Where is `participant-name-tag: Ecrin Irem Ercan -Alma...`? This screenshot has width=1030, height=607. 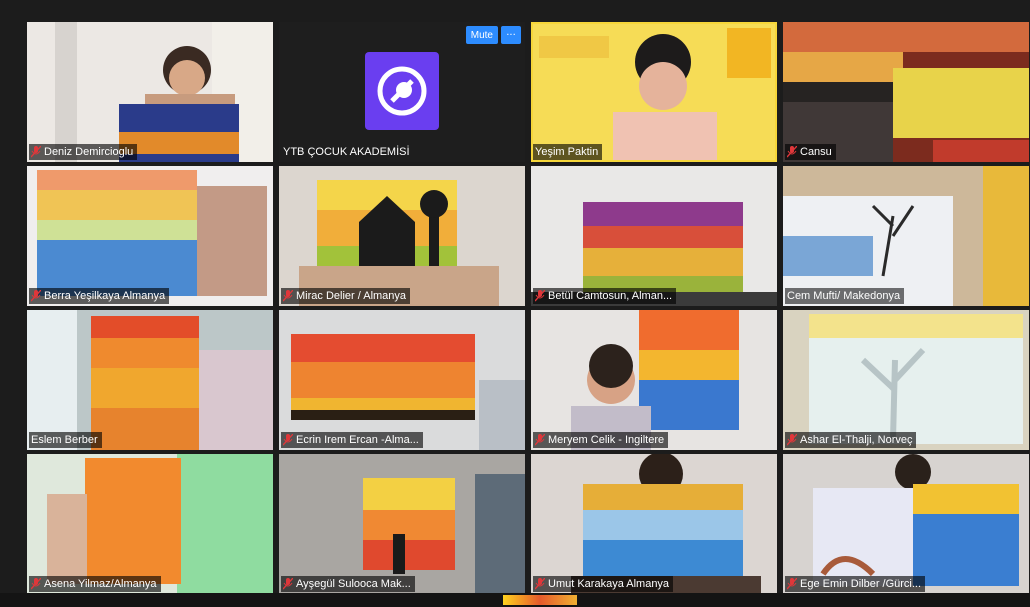
participant-name-tag: Ecrin Irem Ercan -Alma... is located at coordinates (352, 440).